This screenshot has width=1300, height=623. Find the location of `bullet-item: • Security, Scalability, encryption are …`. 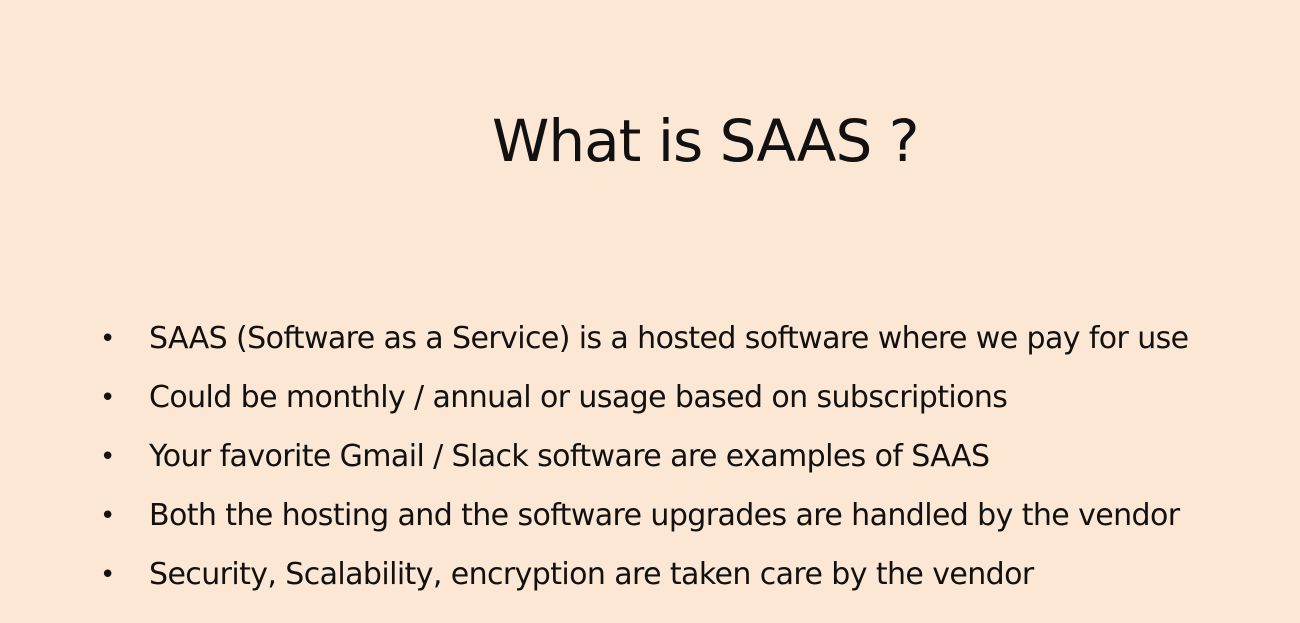

bullet-item: • Security, Scalability, encryption are … is located at coordinates (695, 582).